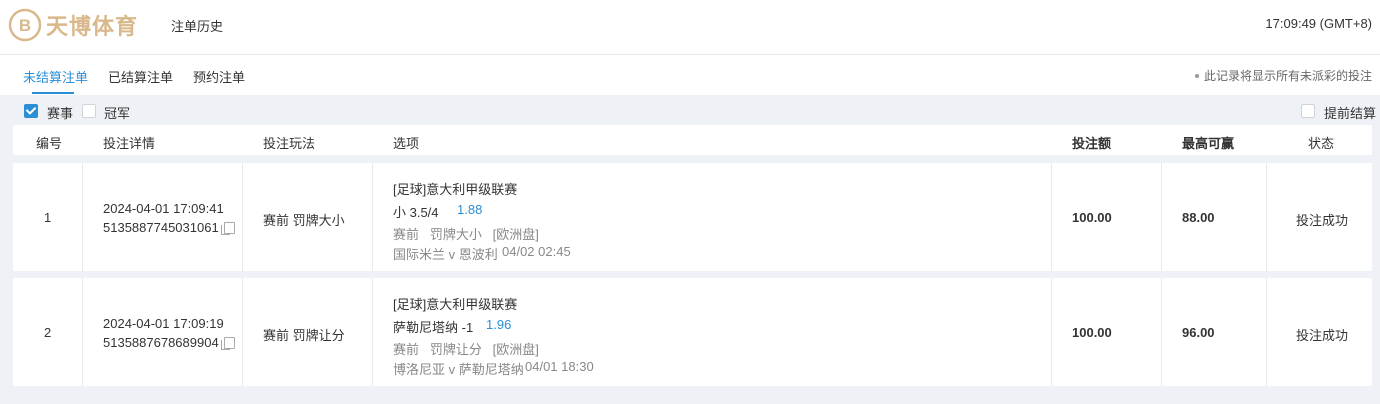  I want to click on bet-pick: 小 3.5/4, so click(416, 212).